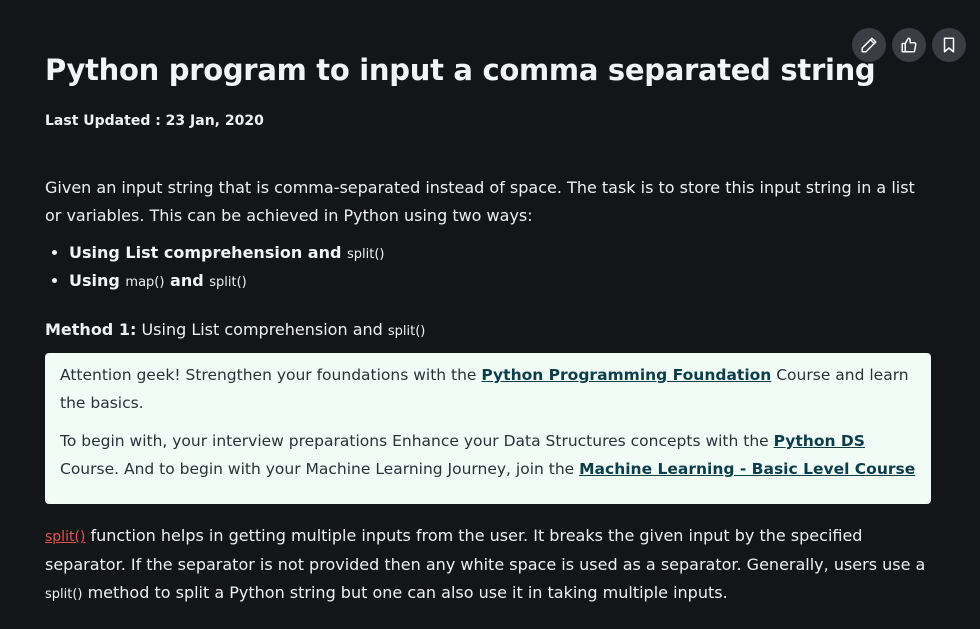  What do you see at coordinates (208, 252) in the screenshot?
I see `method-text: Using List comprehension and` at bounding box center [208, 252].